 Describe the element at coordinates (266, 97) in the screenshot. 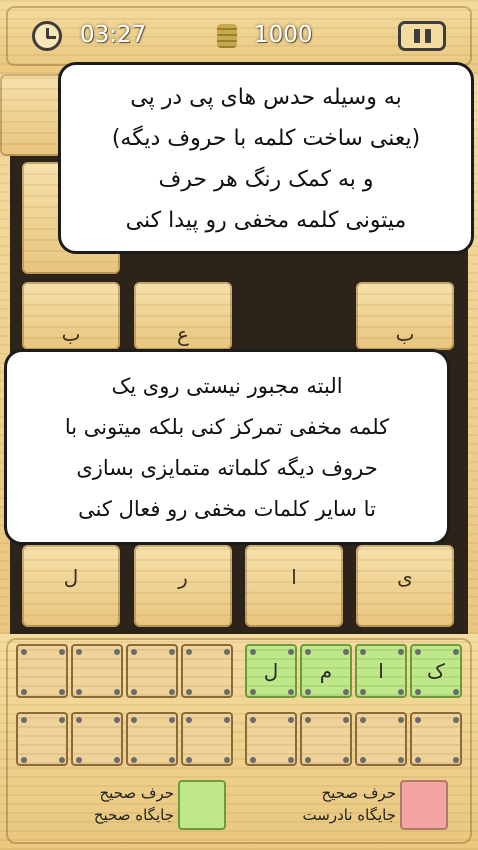

I see `bubble1-line: به وسیله حدس های پی در پی` at that location.